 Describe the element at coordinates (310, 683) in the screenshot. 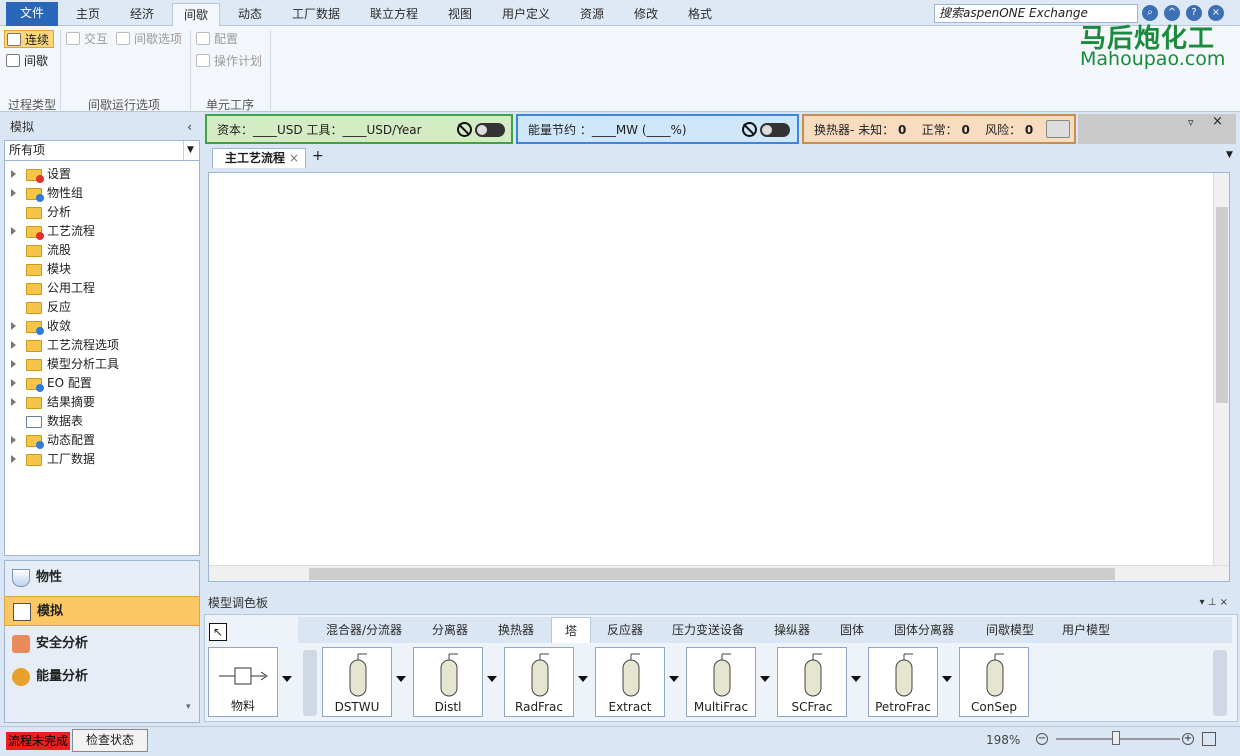

I see `palette-scroll-left-icon` at that location.